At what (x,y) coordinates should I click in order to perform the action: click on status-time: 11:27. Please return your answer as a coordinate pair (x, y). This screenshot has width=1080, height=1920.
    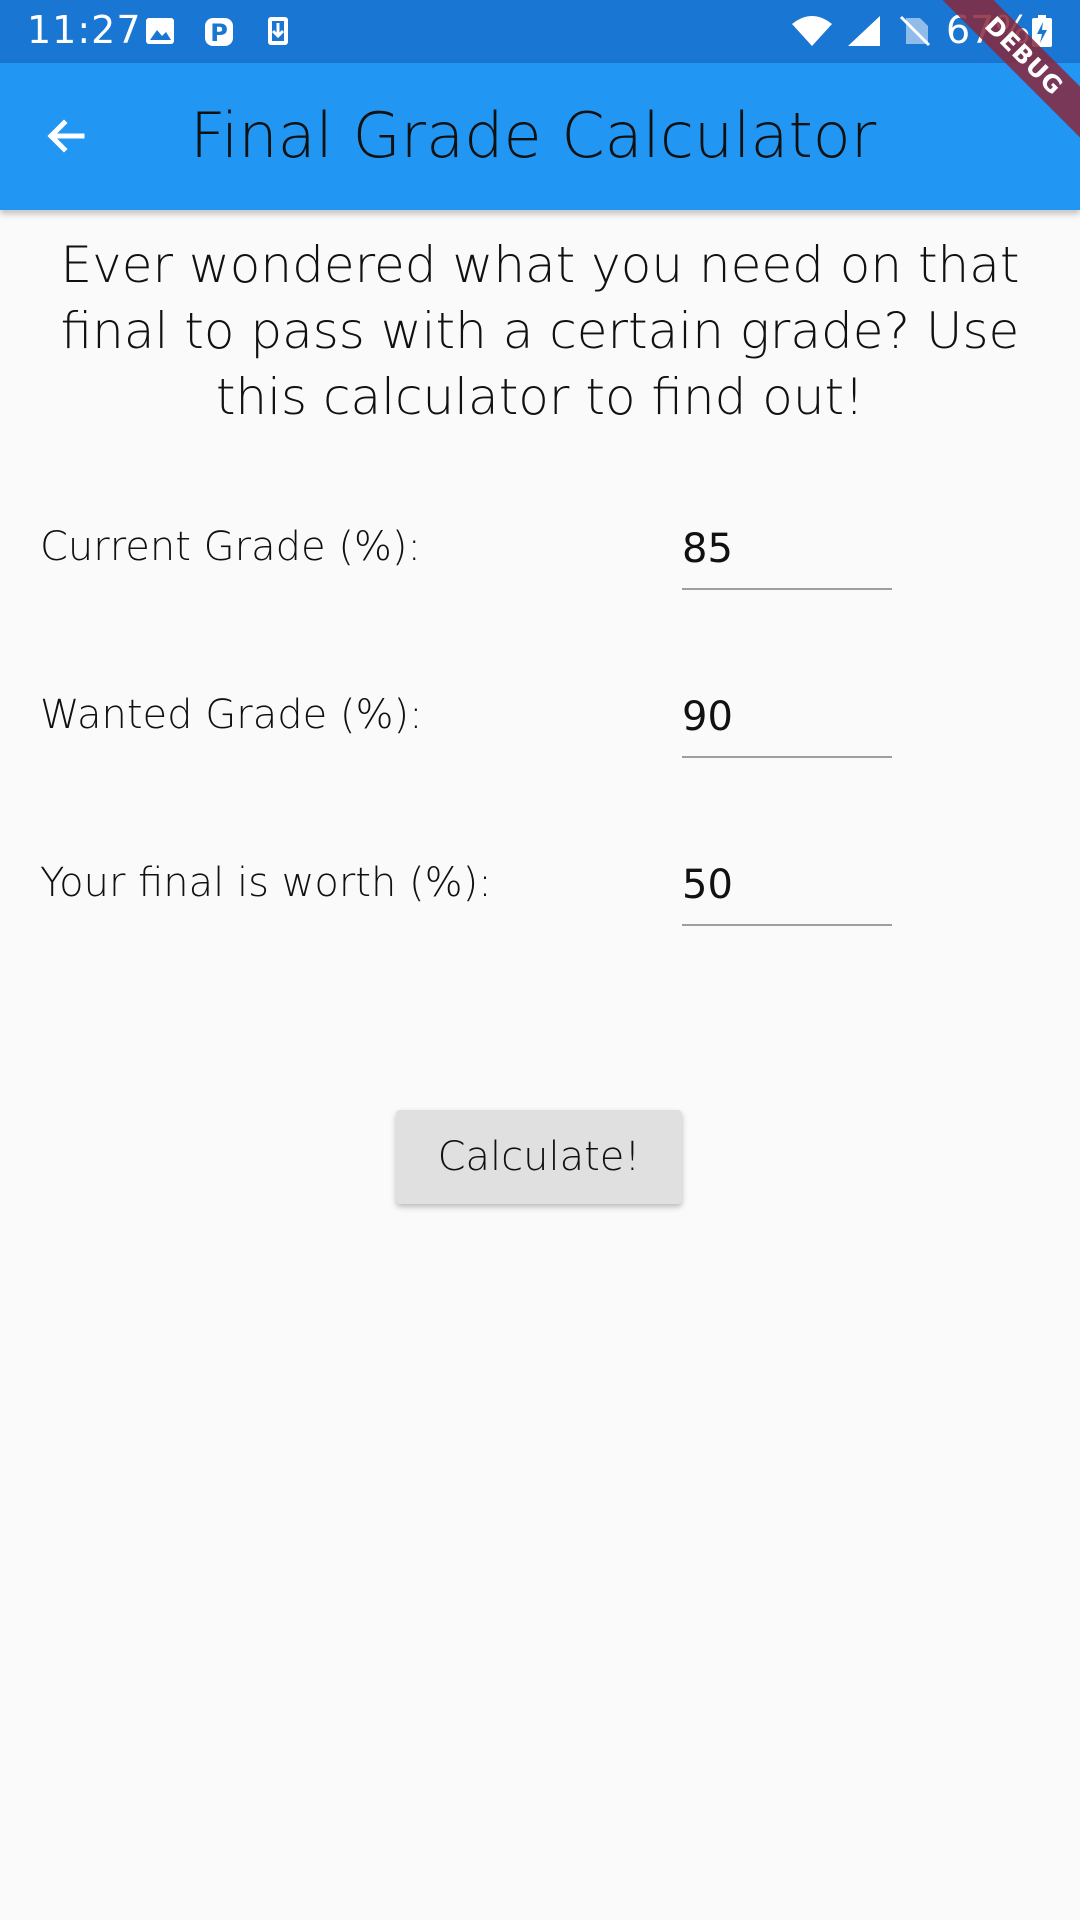
    Looking at the image, I should click on (84, 30).